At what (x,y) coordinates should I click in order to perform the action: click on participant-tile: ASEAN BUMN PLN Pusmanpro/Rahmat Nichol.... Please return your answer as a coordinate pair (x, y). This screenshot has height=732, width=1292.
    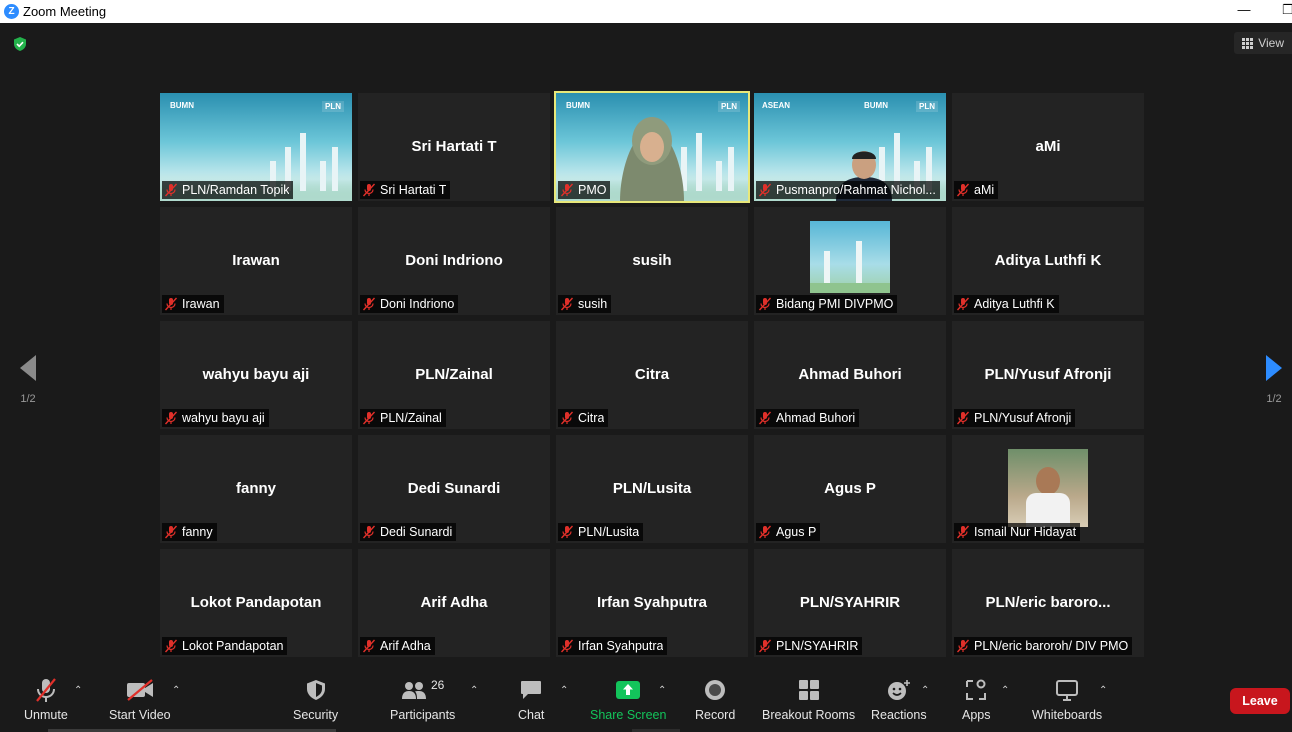
    Looking at the image, I should click on (850, 147).